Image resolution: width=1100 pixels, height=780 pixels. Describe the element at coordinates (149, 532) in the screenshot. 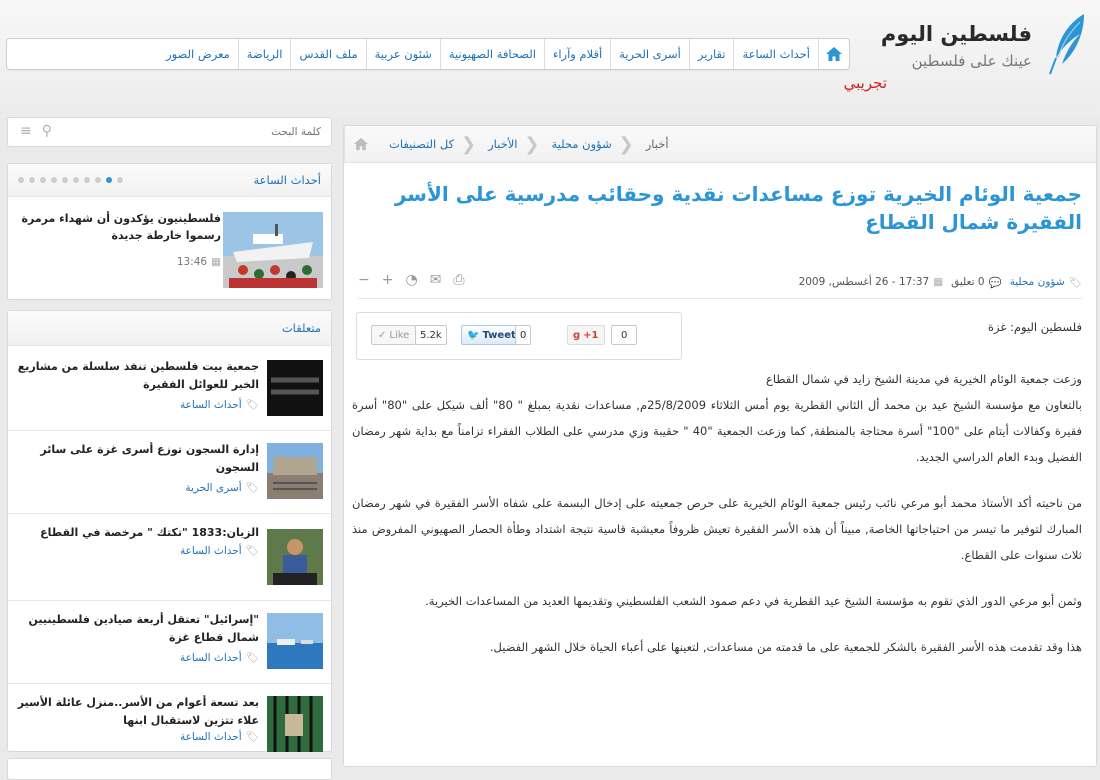

I see `related-title: الزيان:1833 "تكتك " مرخصة في القطاع` at that location.